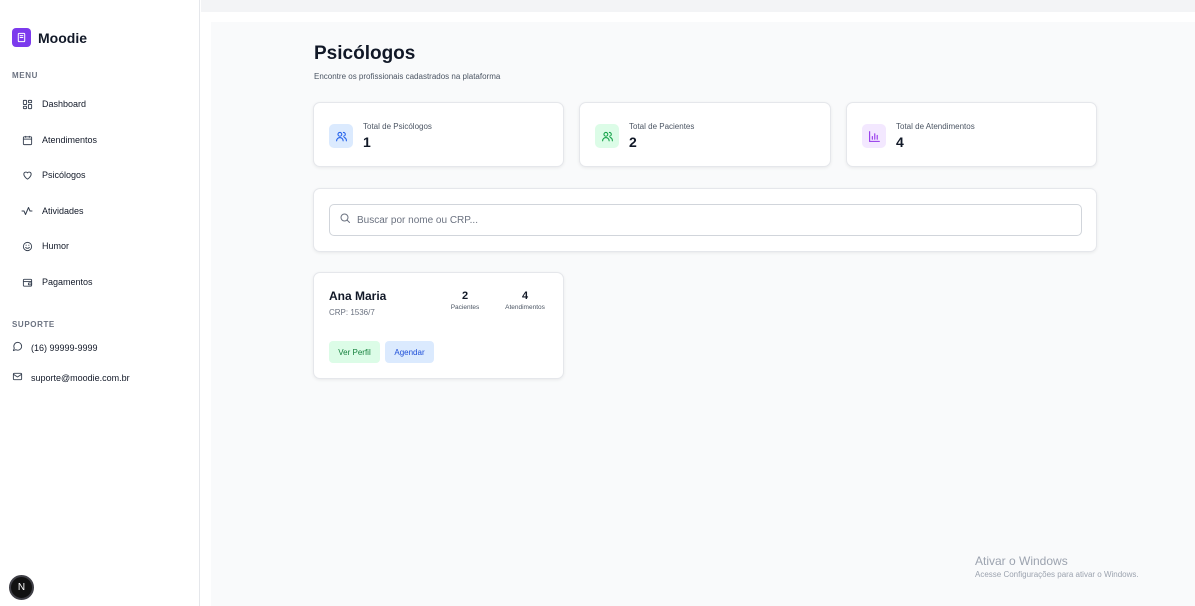 This screenshot has width=1195, height=606. What do you see at coordinates (705, 134) in the screenshot?
I see `stat-card-pacientes: Total de Pacientes 2` at bounding box center [705, 134].